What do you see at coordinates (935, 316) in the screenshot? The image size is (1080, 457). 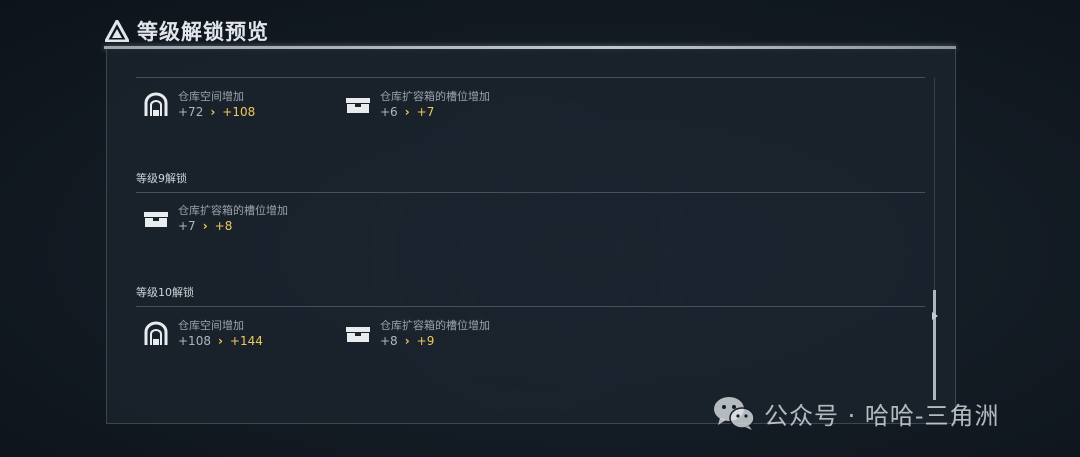 I see `cursor-pointer-icon` at bounding box center [935, 316].